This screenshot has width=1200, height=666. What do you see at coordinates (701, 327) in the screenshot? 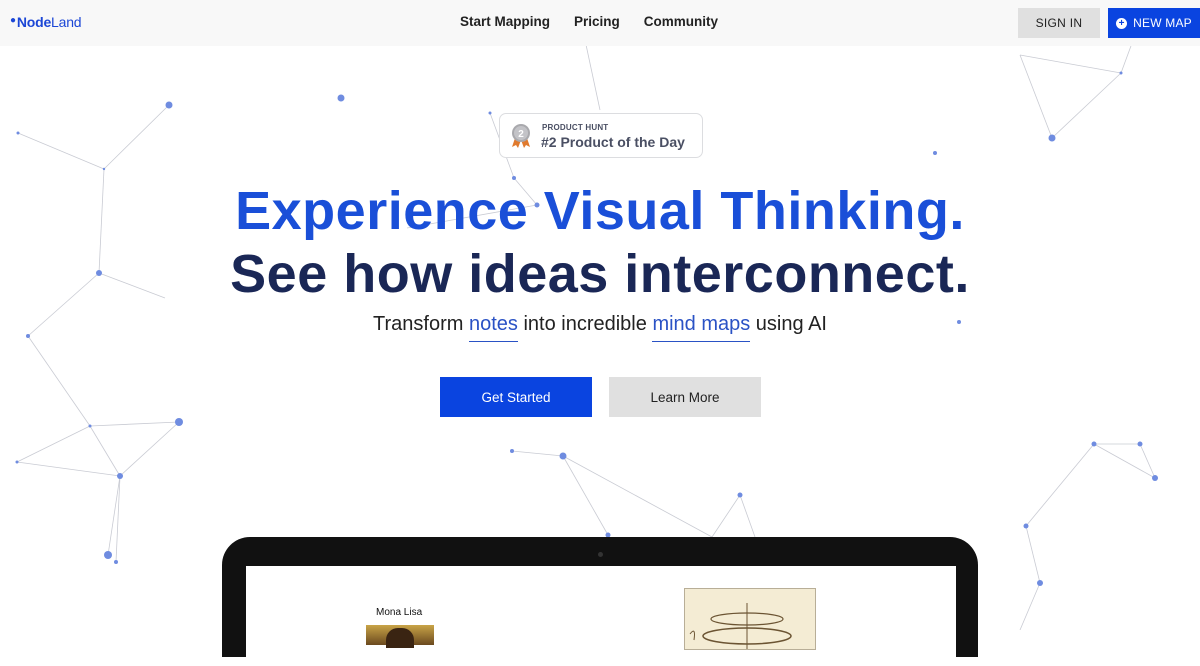
I see `subtitle-highlight-mind-maps: mind maps` at bounding box center [701, 327].